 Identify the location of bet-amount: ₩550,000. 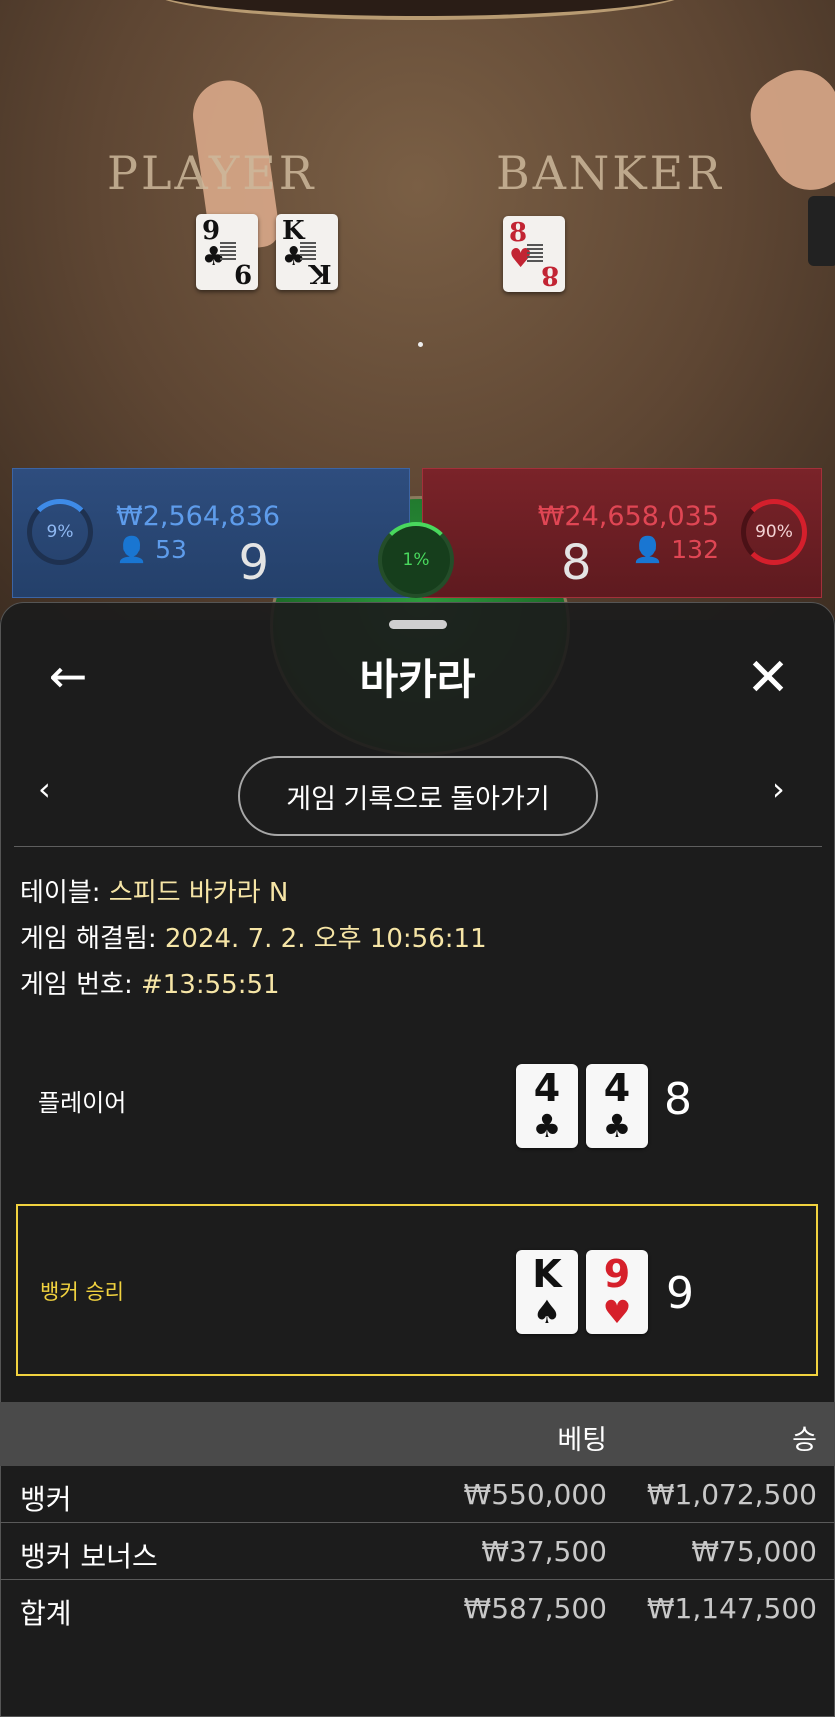
(535, 1494).